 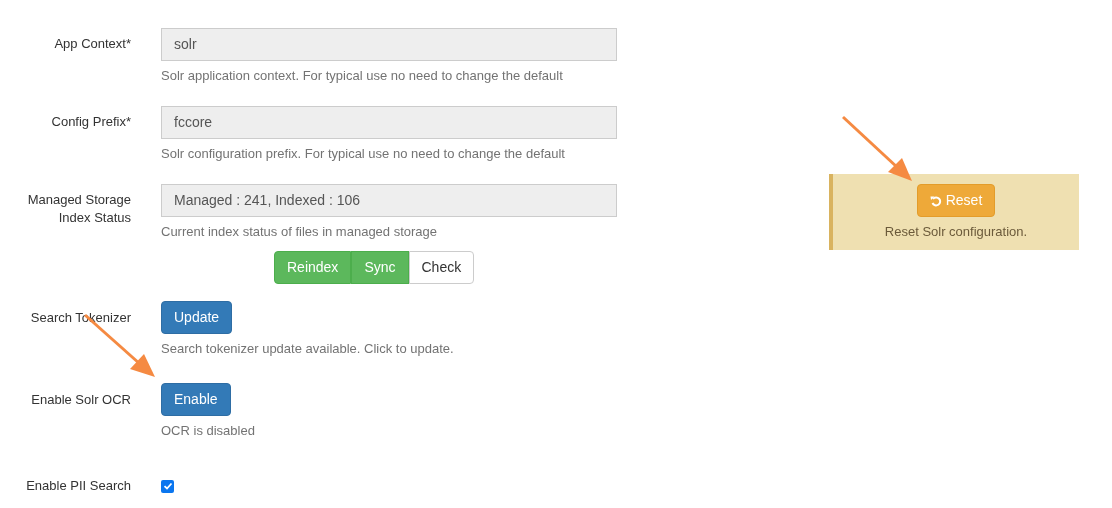 I want to click on help-text: Current index status of files in managed storage, so click(x=300, y=232).